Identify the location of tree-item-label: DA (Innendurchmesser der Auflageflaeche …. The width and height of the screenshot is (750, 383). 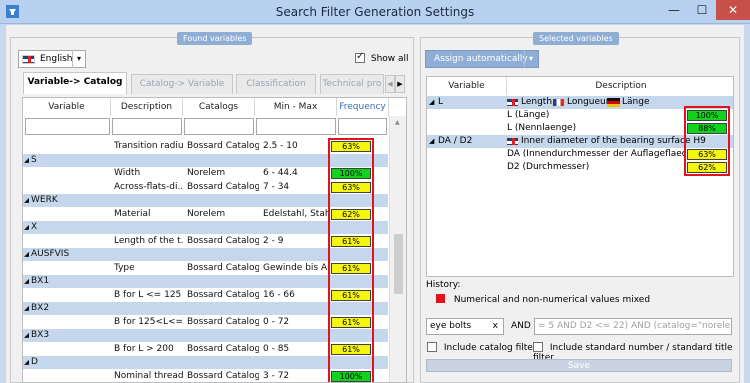
(596, 154).